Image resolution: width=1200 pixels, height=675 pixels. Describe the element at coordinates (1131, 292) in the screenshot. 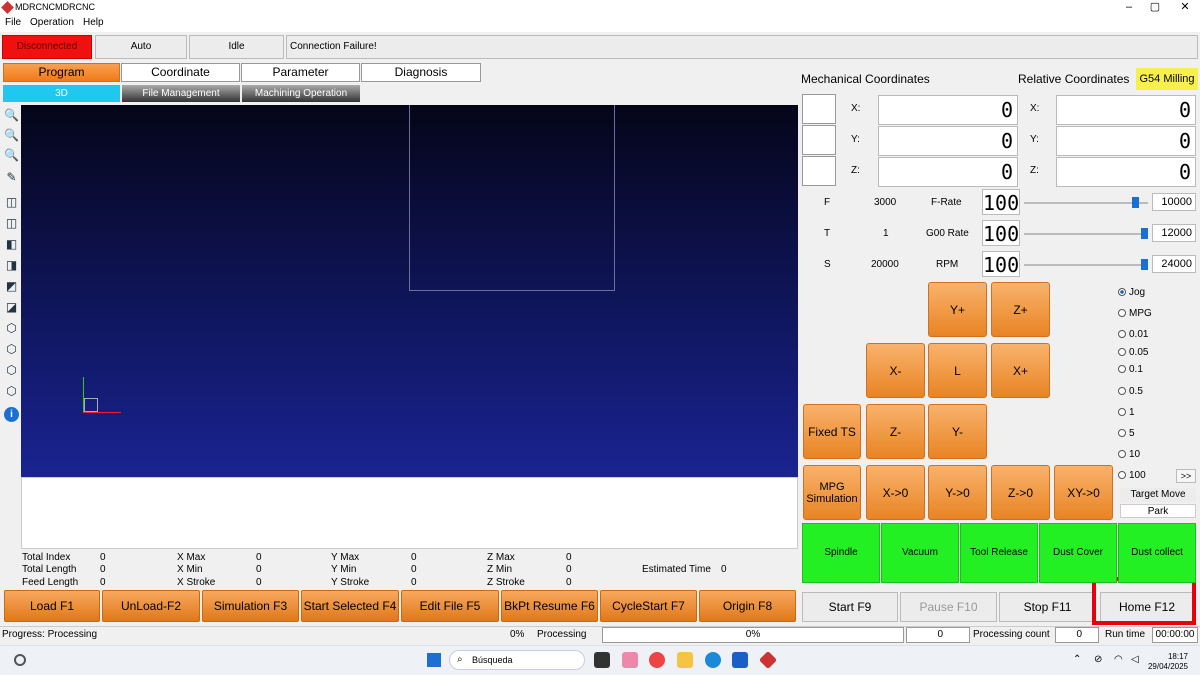

I see `jog-mode-radio: Jog` at that location.